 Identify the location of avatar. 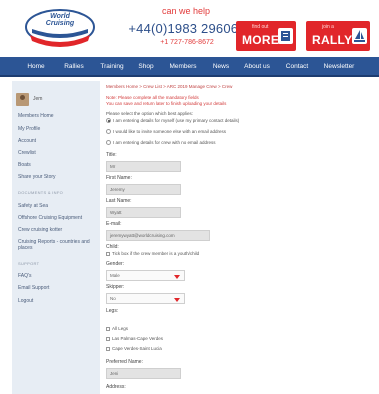
(22, 99).